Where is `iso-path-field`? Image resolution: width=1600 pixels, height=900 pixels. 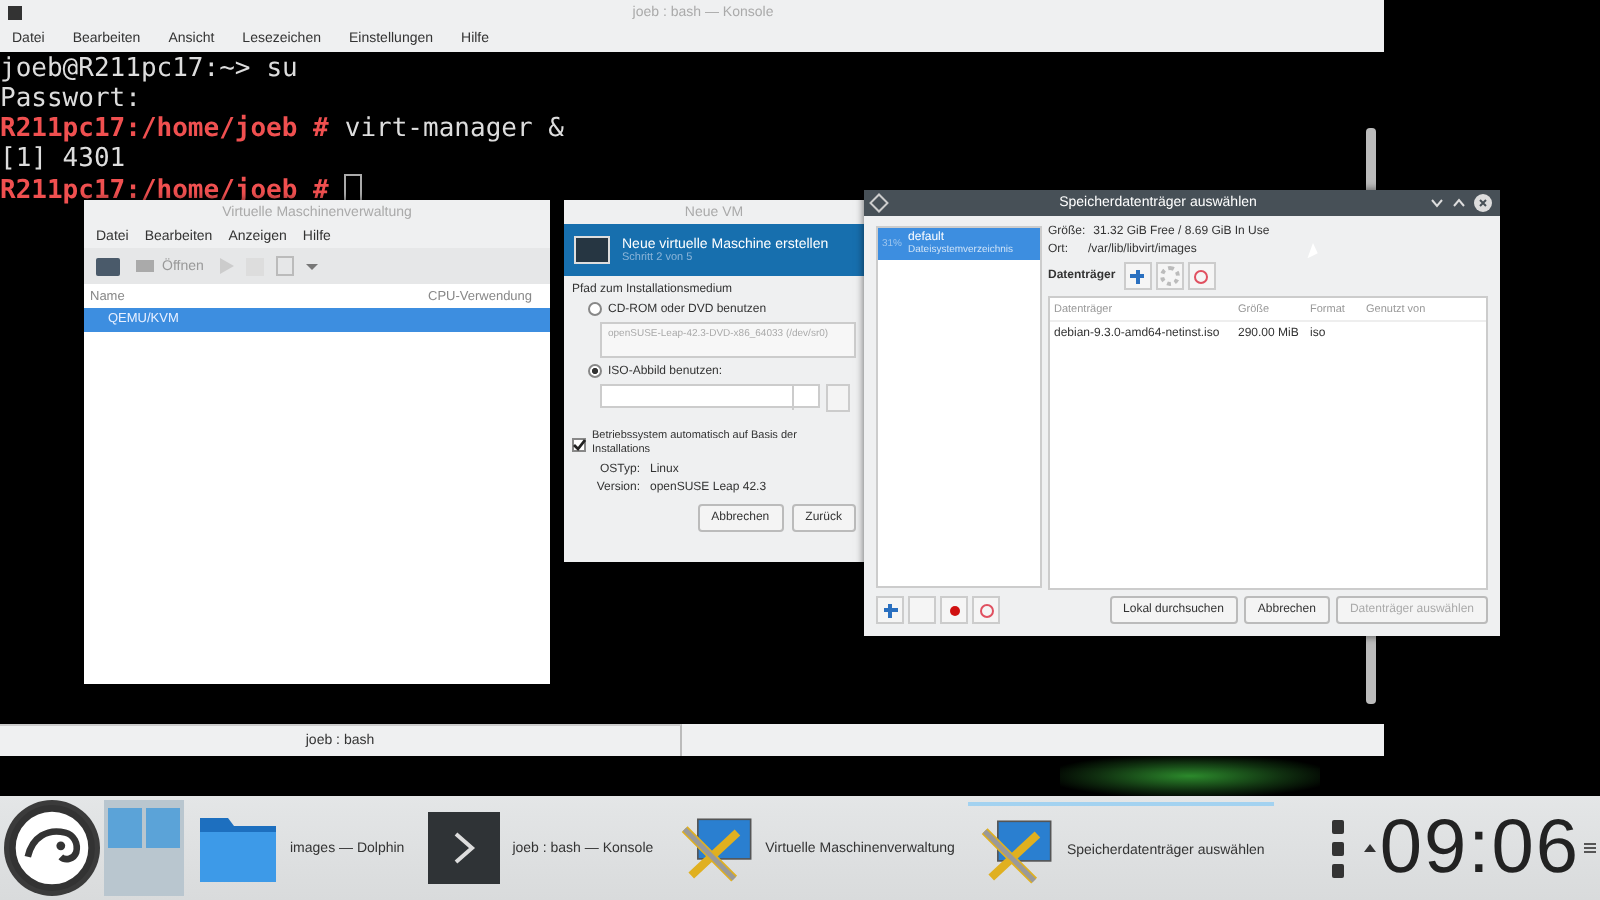
iso-path-field is located at coordinates (710, 396).